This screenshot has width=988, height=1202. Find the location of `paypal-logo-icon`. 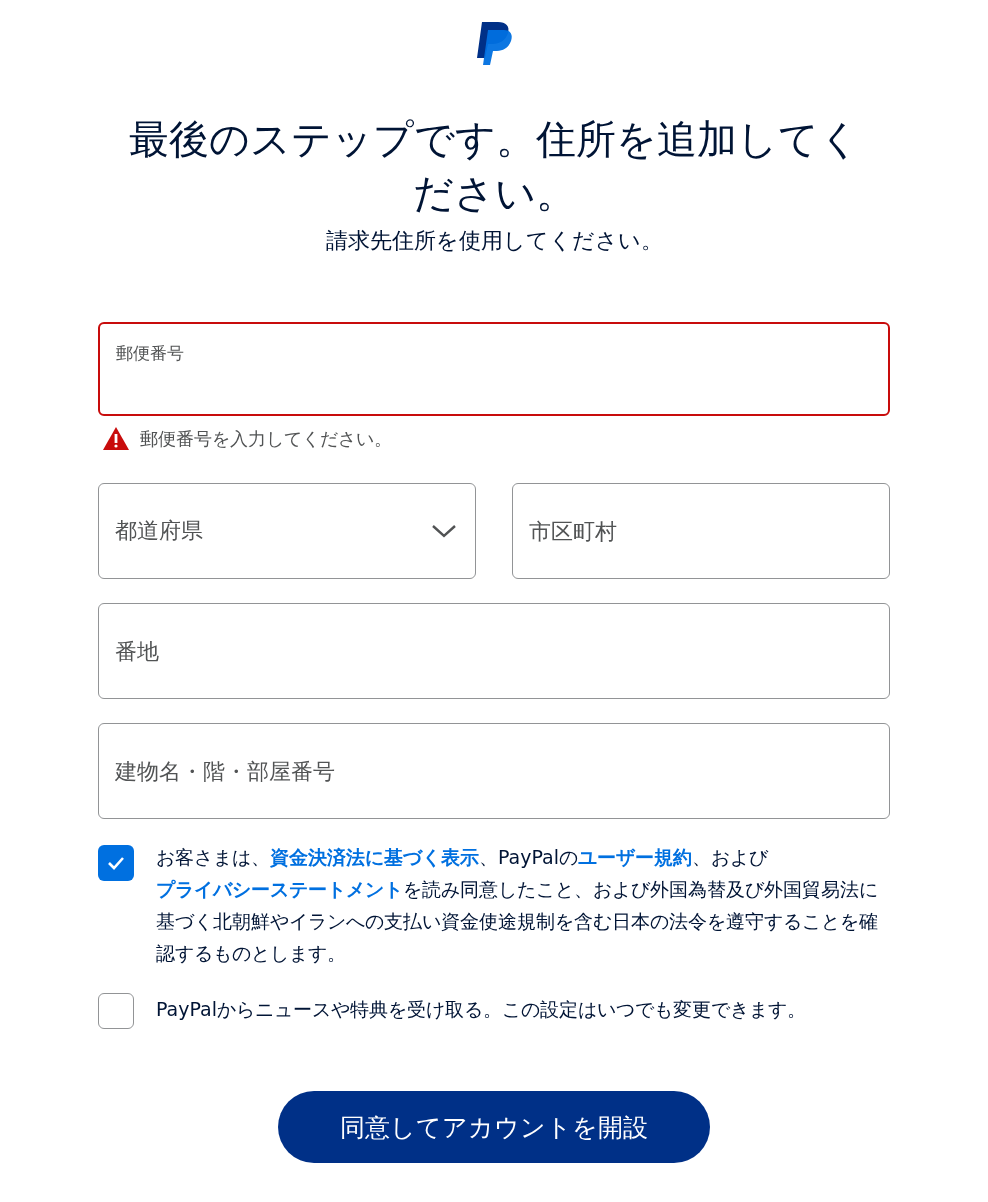

paypal-logo-icon is located at coordinates (494, 44).